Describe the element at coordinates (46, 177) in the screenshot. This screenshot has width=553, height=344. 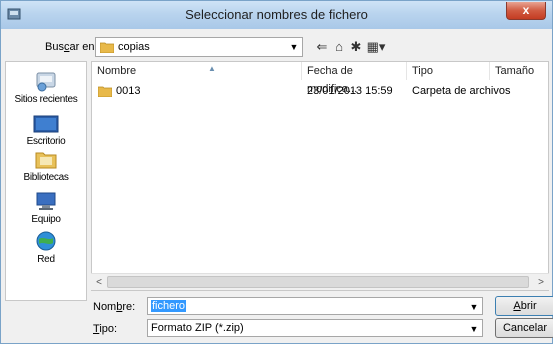
I see `place-label: Bibliotecas` at that location.